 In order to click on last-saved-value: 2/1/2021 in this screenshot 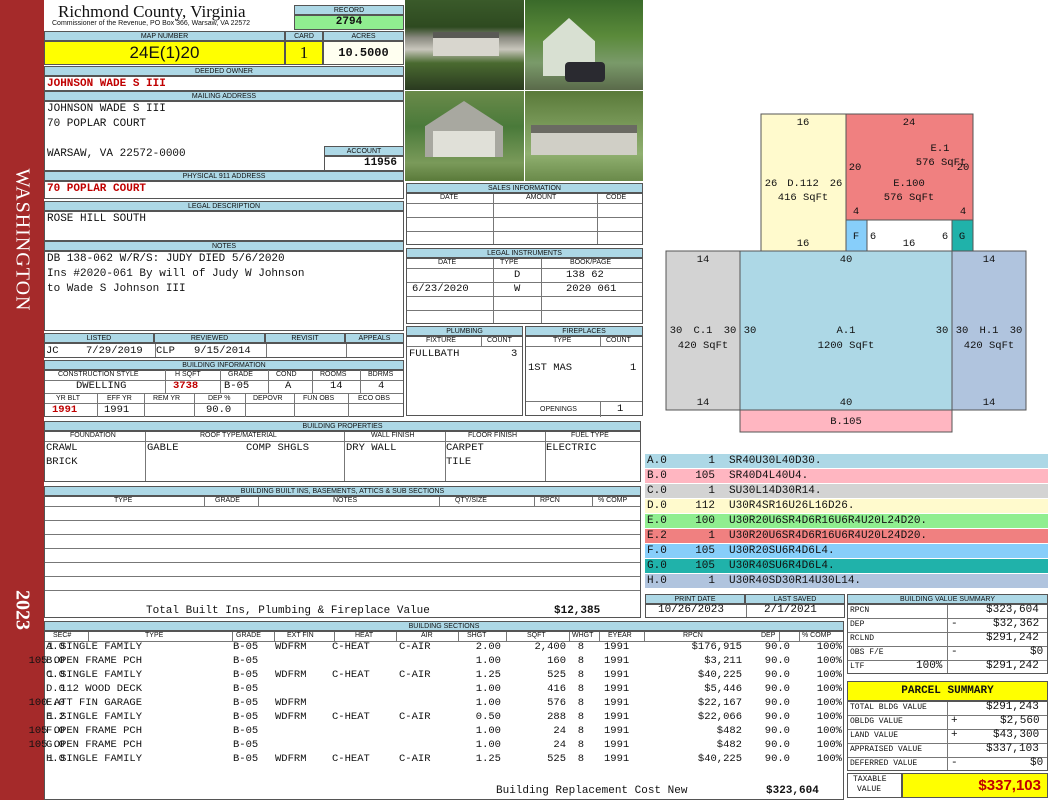, I will do `click(790, 610)`.